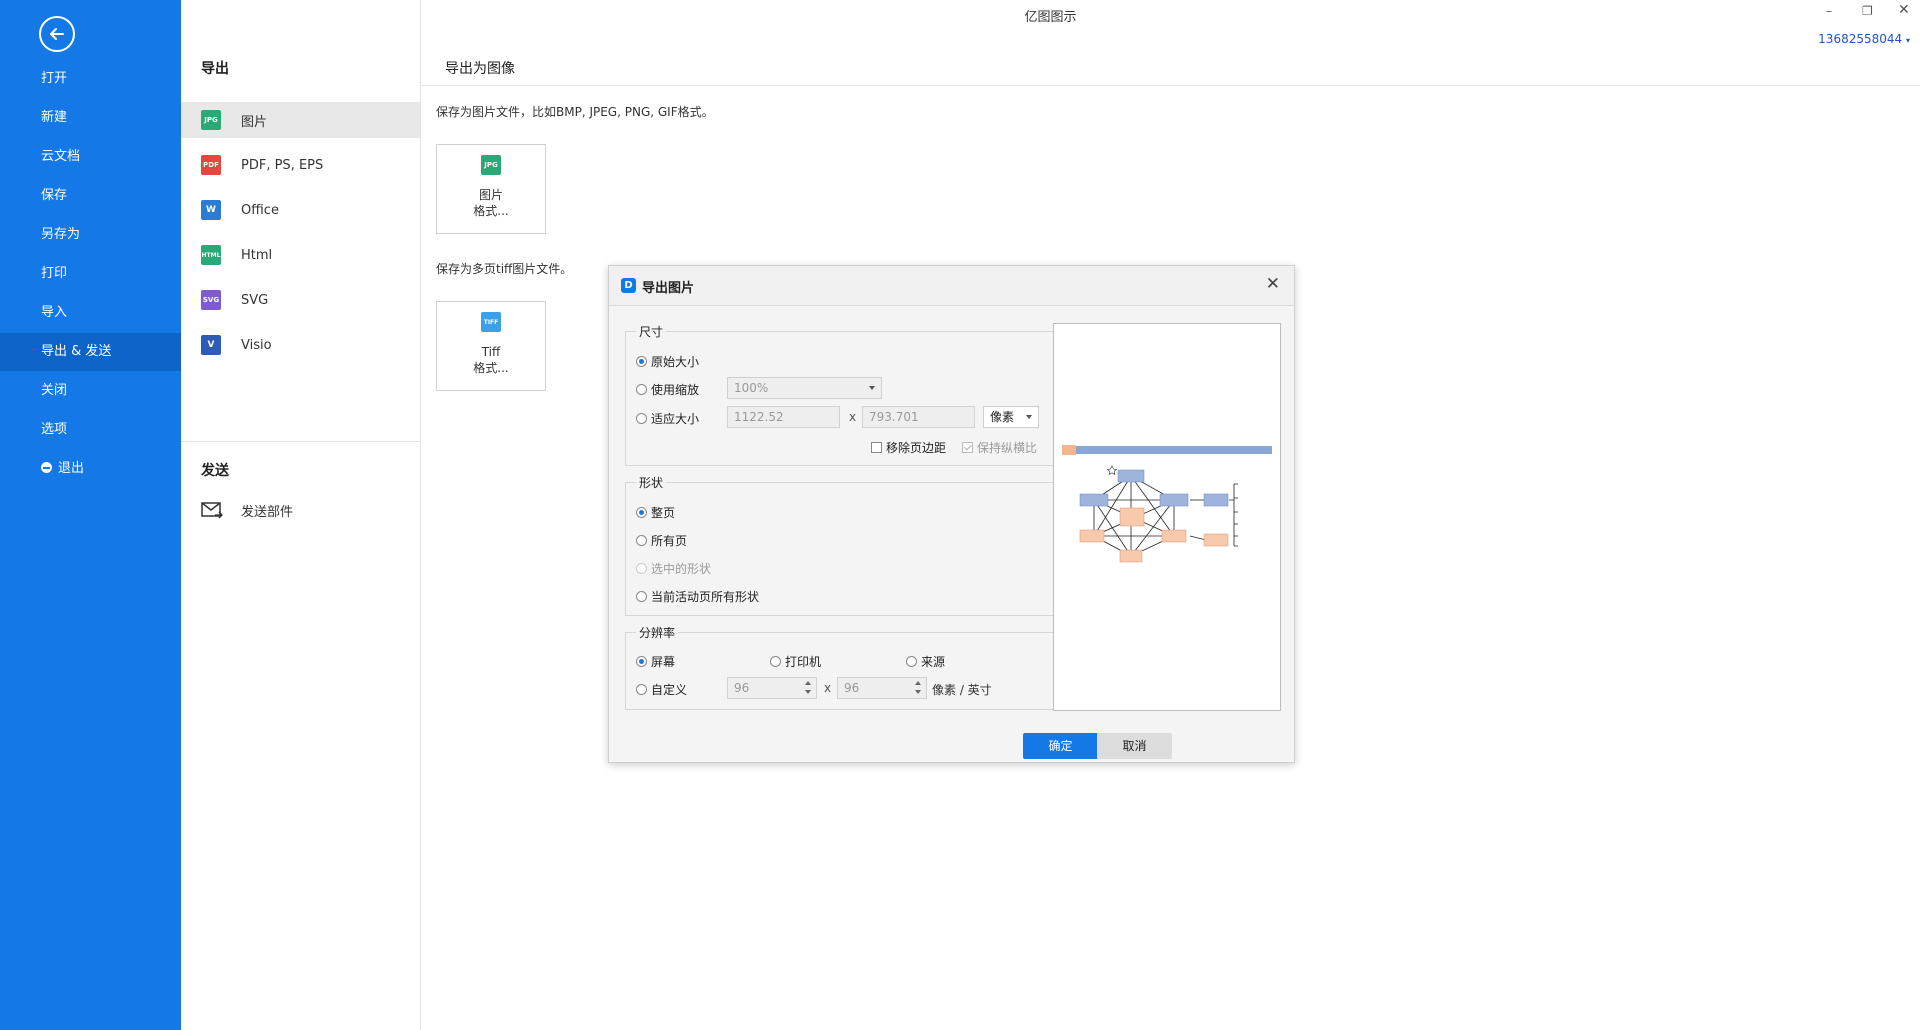  Describe the element at coordinates (90, 352) in the screenshot. I see `nav-export-send: 导出 & 发送` at that location.